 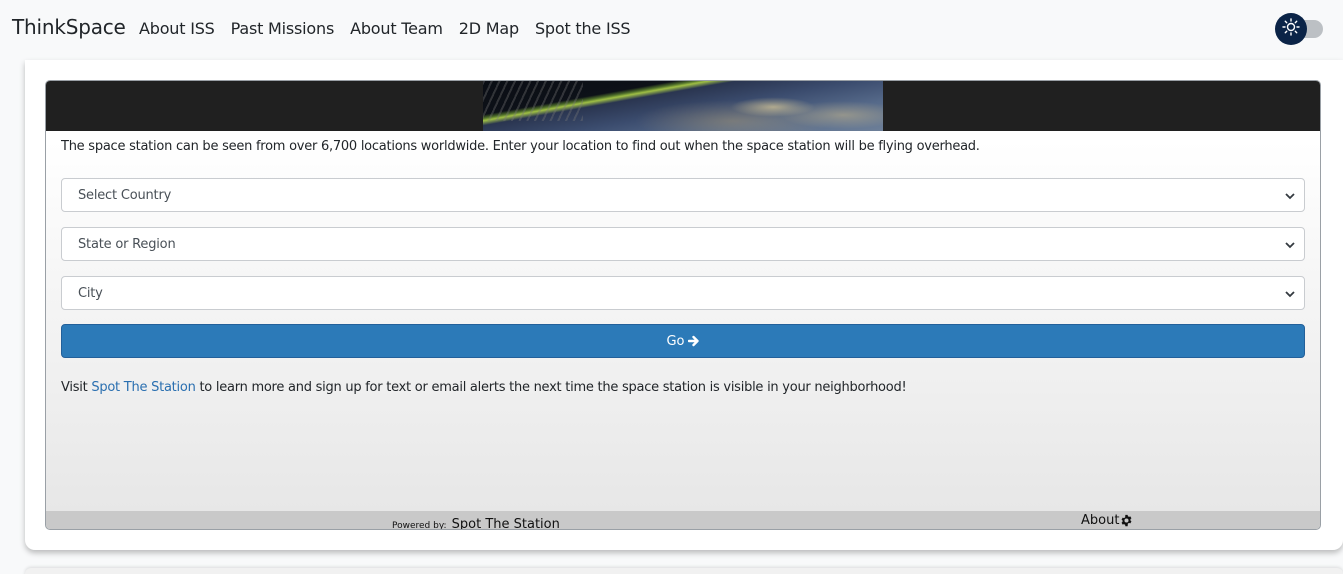 What do you see at coordinates (489, 28) in the screenshot?
I see `nav-link-2d-map: 2D Map` at bounding box center [489, 28].